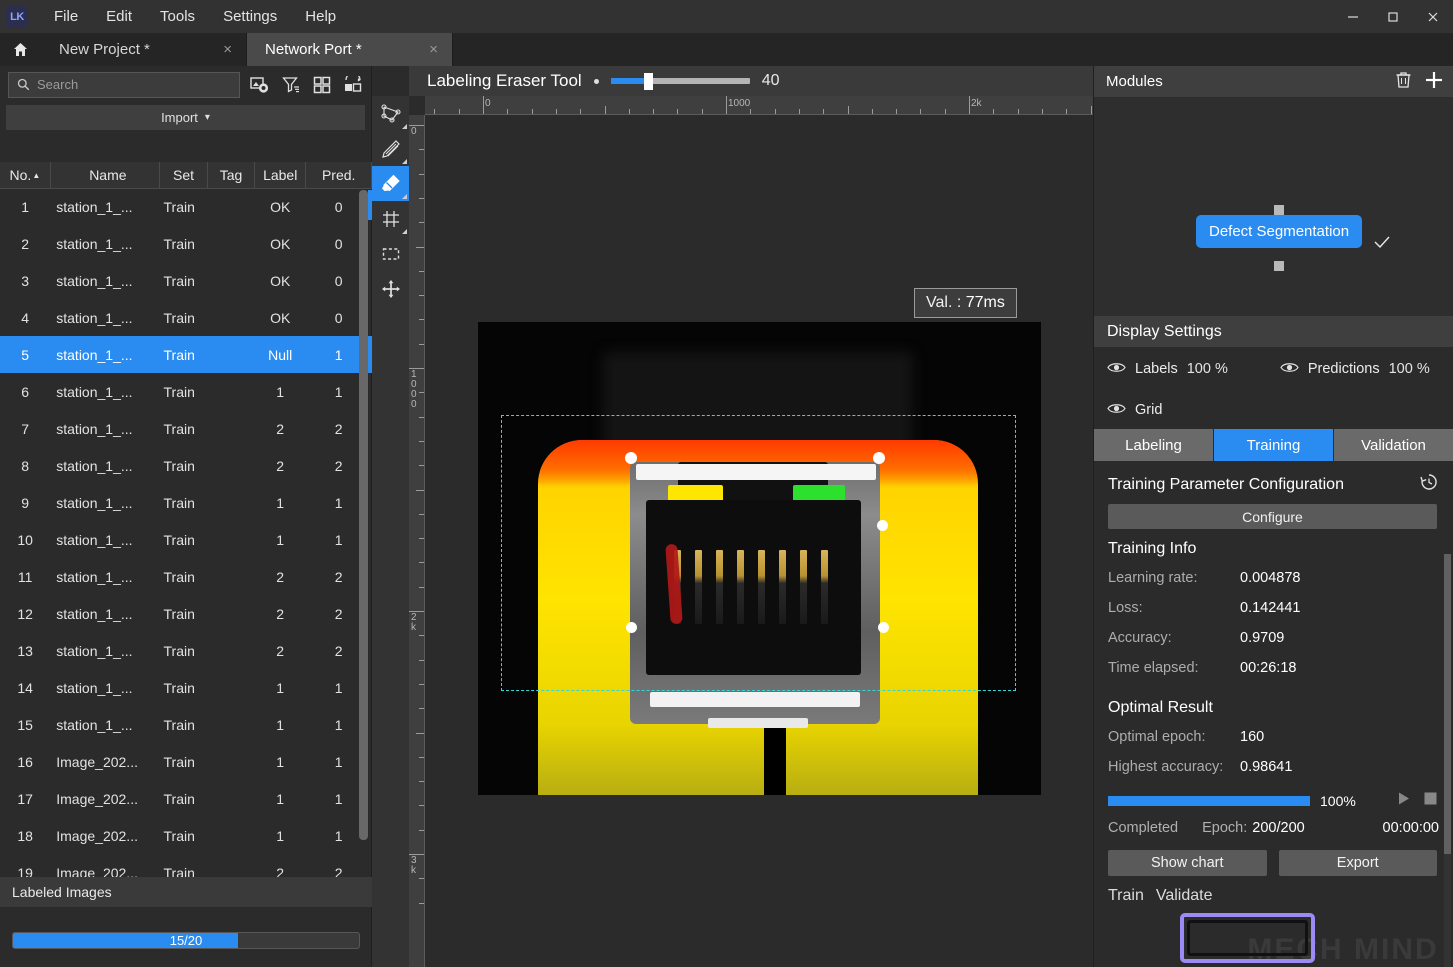 This screenshot has height=967, width=1453. Describe the element at coordinates (1272, 516) in the screenshot. I see `configure-button: Configure` at that location.